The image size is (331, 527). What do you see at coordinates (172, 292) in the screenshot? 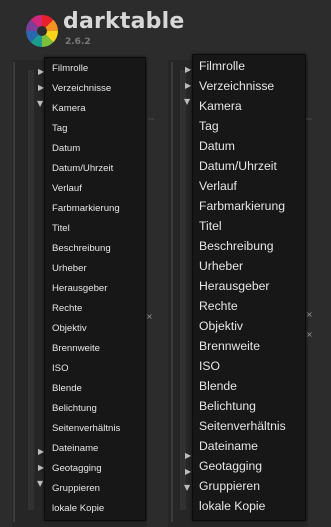
I see `right-panel-rail` at bounding box center [172, 292].